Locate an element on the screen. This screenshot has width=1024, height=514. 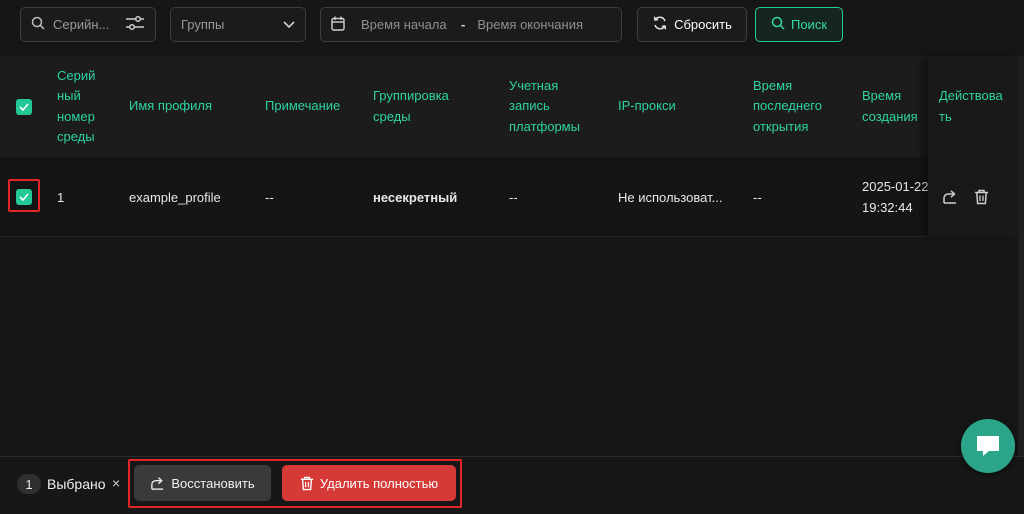
header-note: Примечание is located at coordinates (315, 106).